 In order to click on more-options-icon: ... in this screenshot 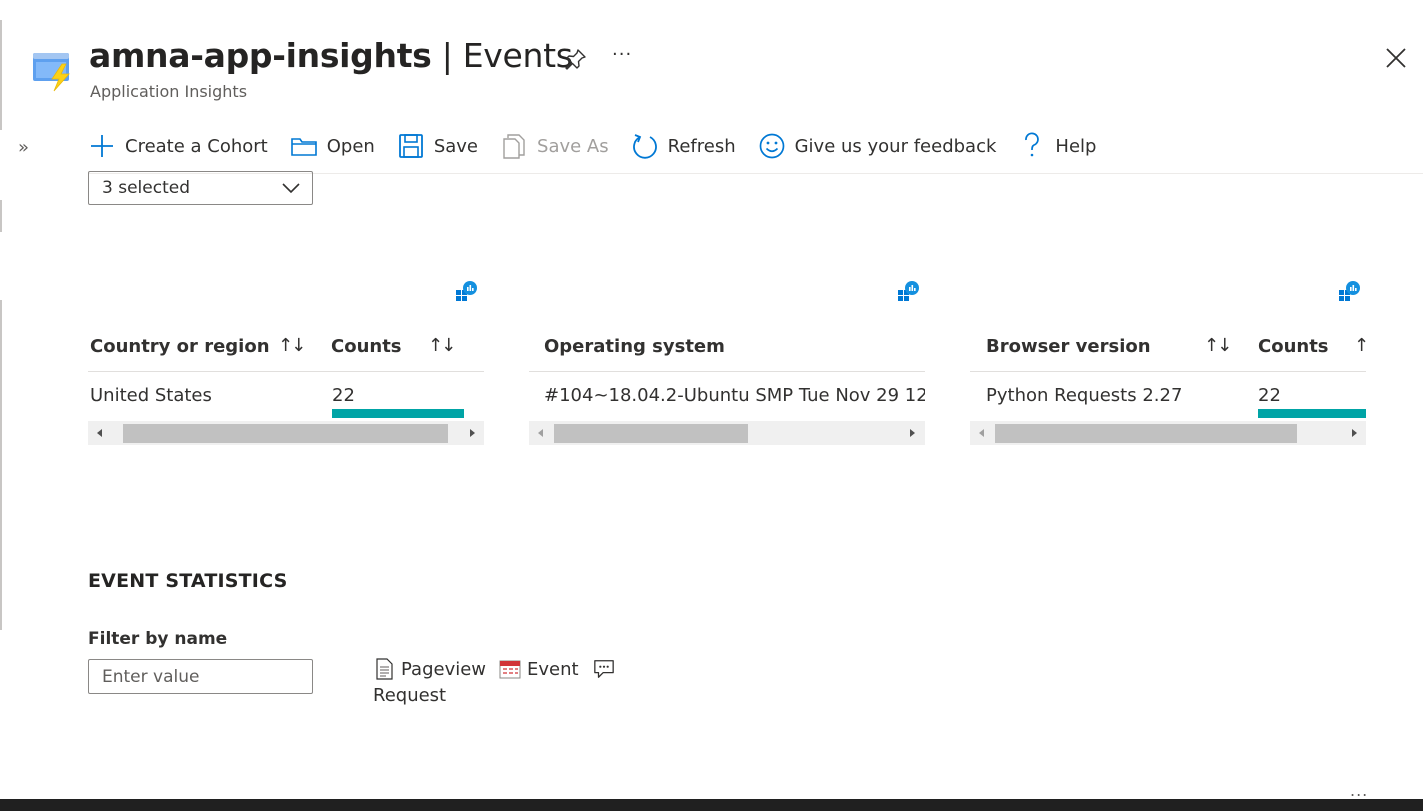, I will do `click(1359, 790)`.